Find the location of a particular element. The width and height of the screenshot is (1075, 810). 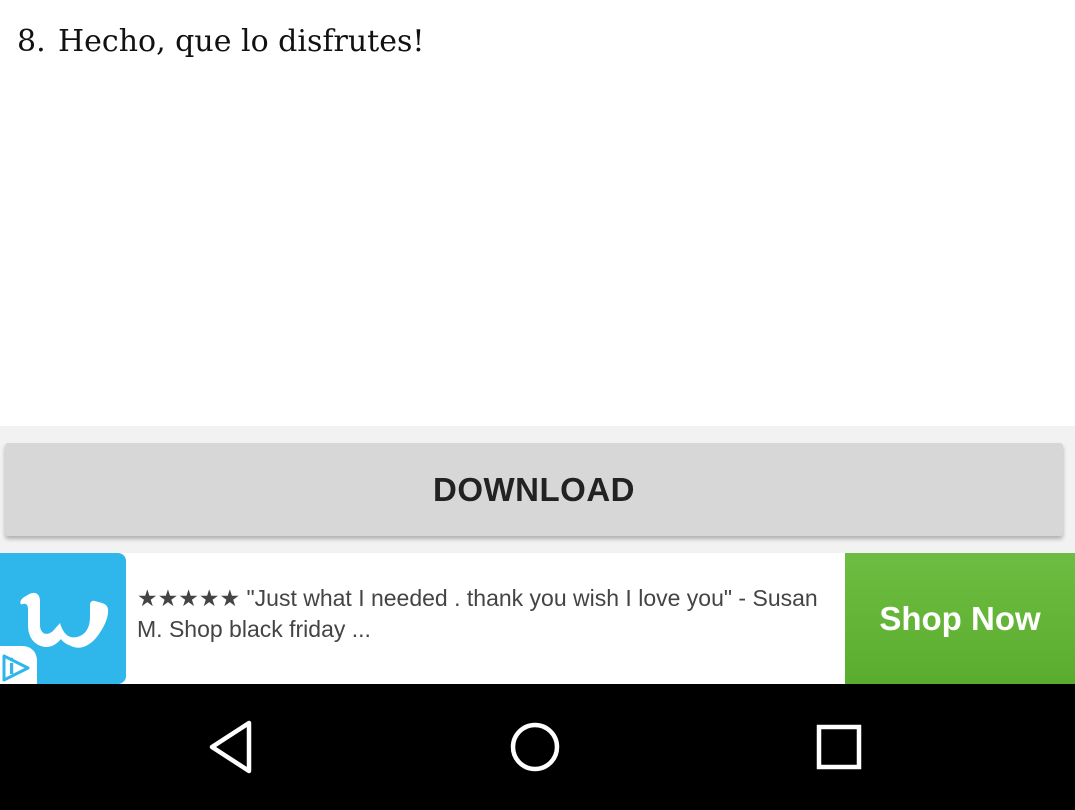

shop-now-button: Shop Now is located at coordinates (960, 618).